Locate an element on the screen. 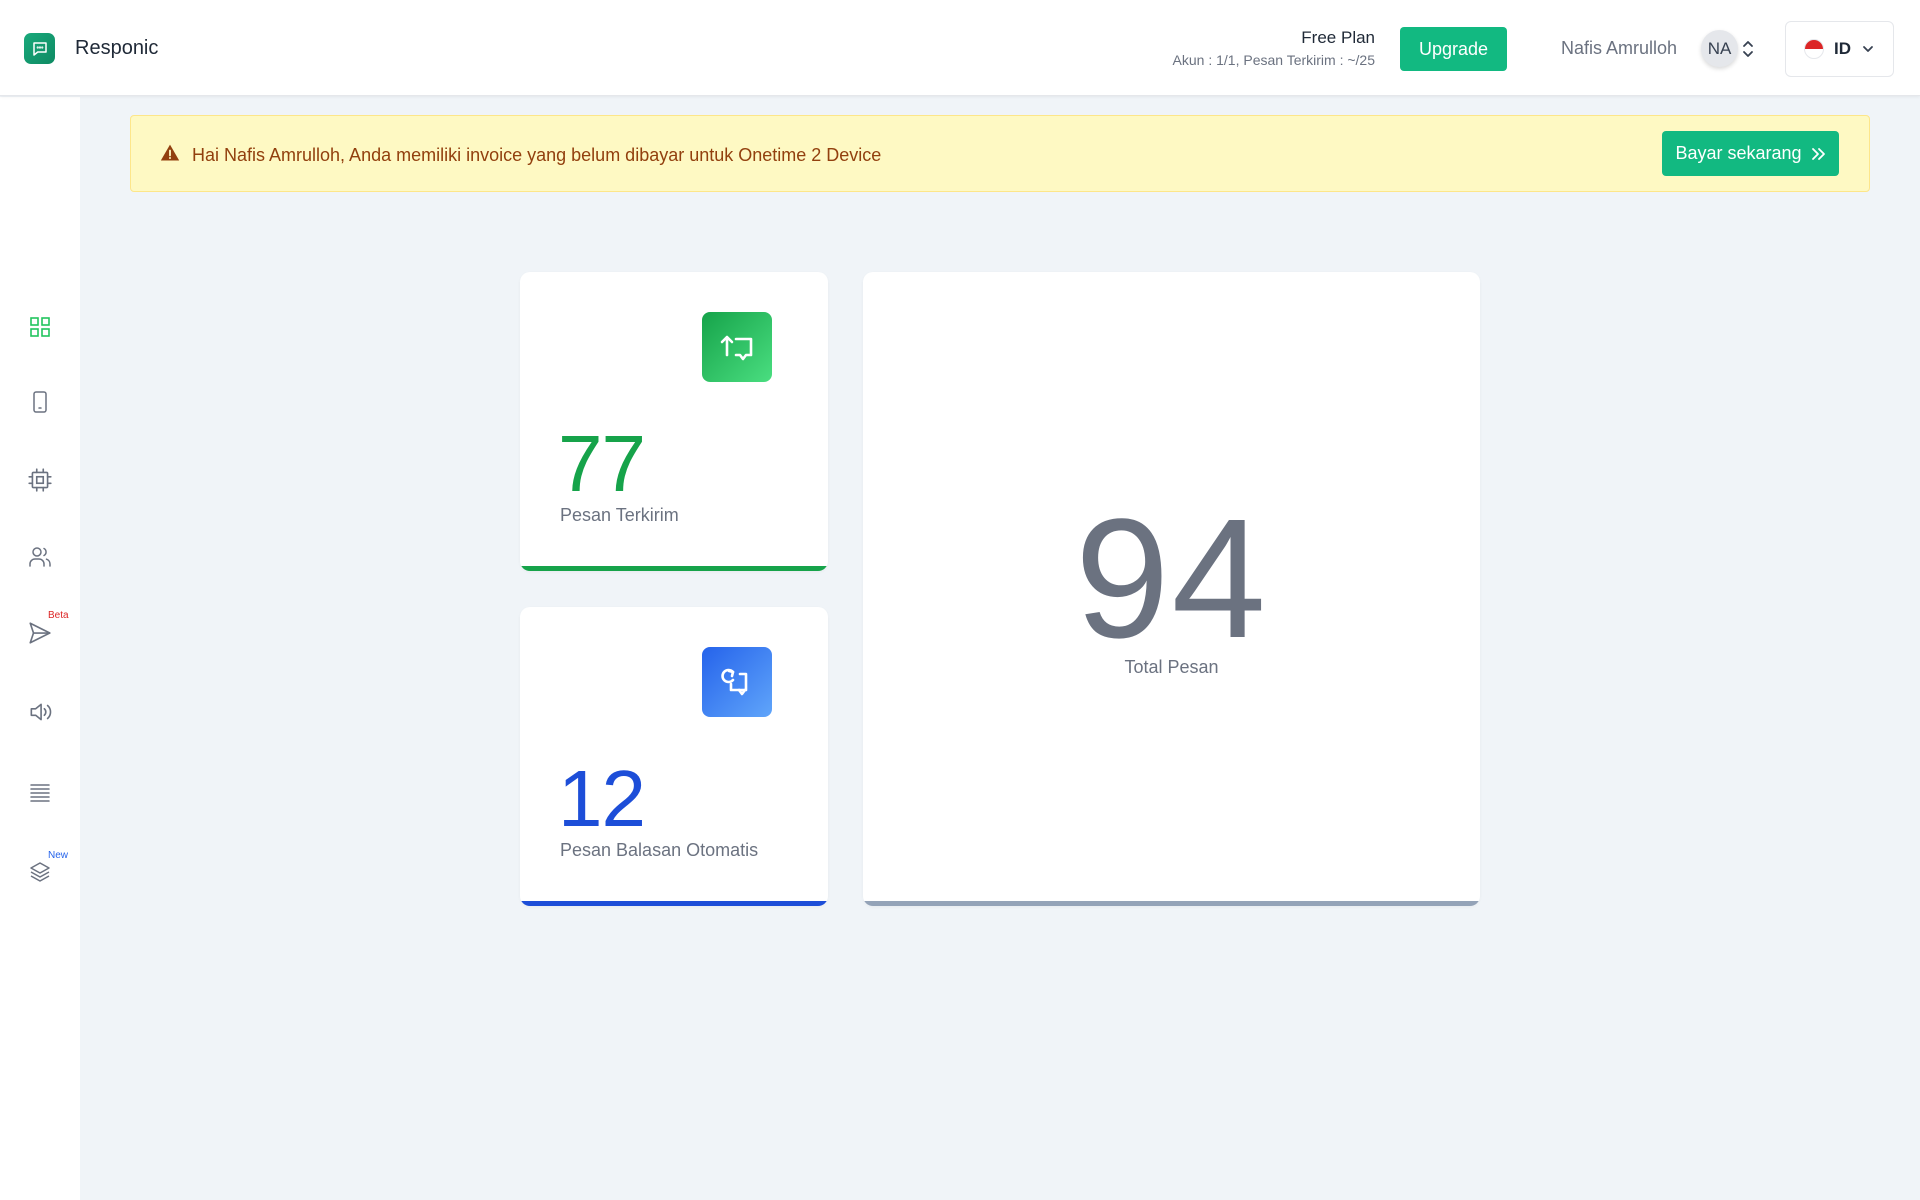 The image size is (1920, 1200). sidebar-item-logs is located at coordinates (40, 792).